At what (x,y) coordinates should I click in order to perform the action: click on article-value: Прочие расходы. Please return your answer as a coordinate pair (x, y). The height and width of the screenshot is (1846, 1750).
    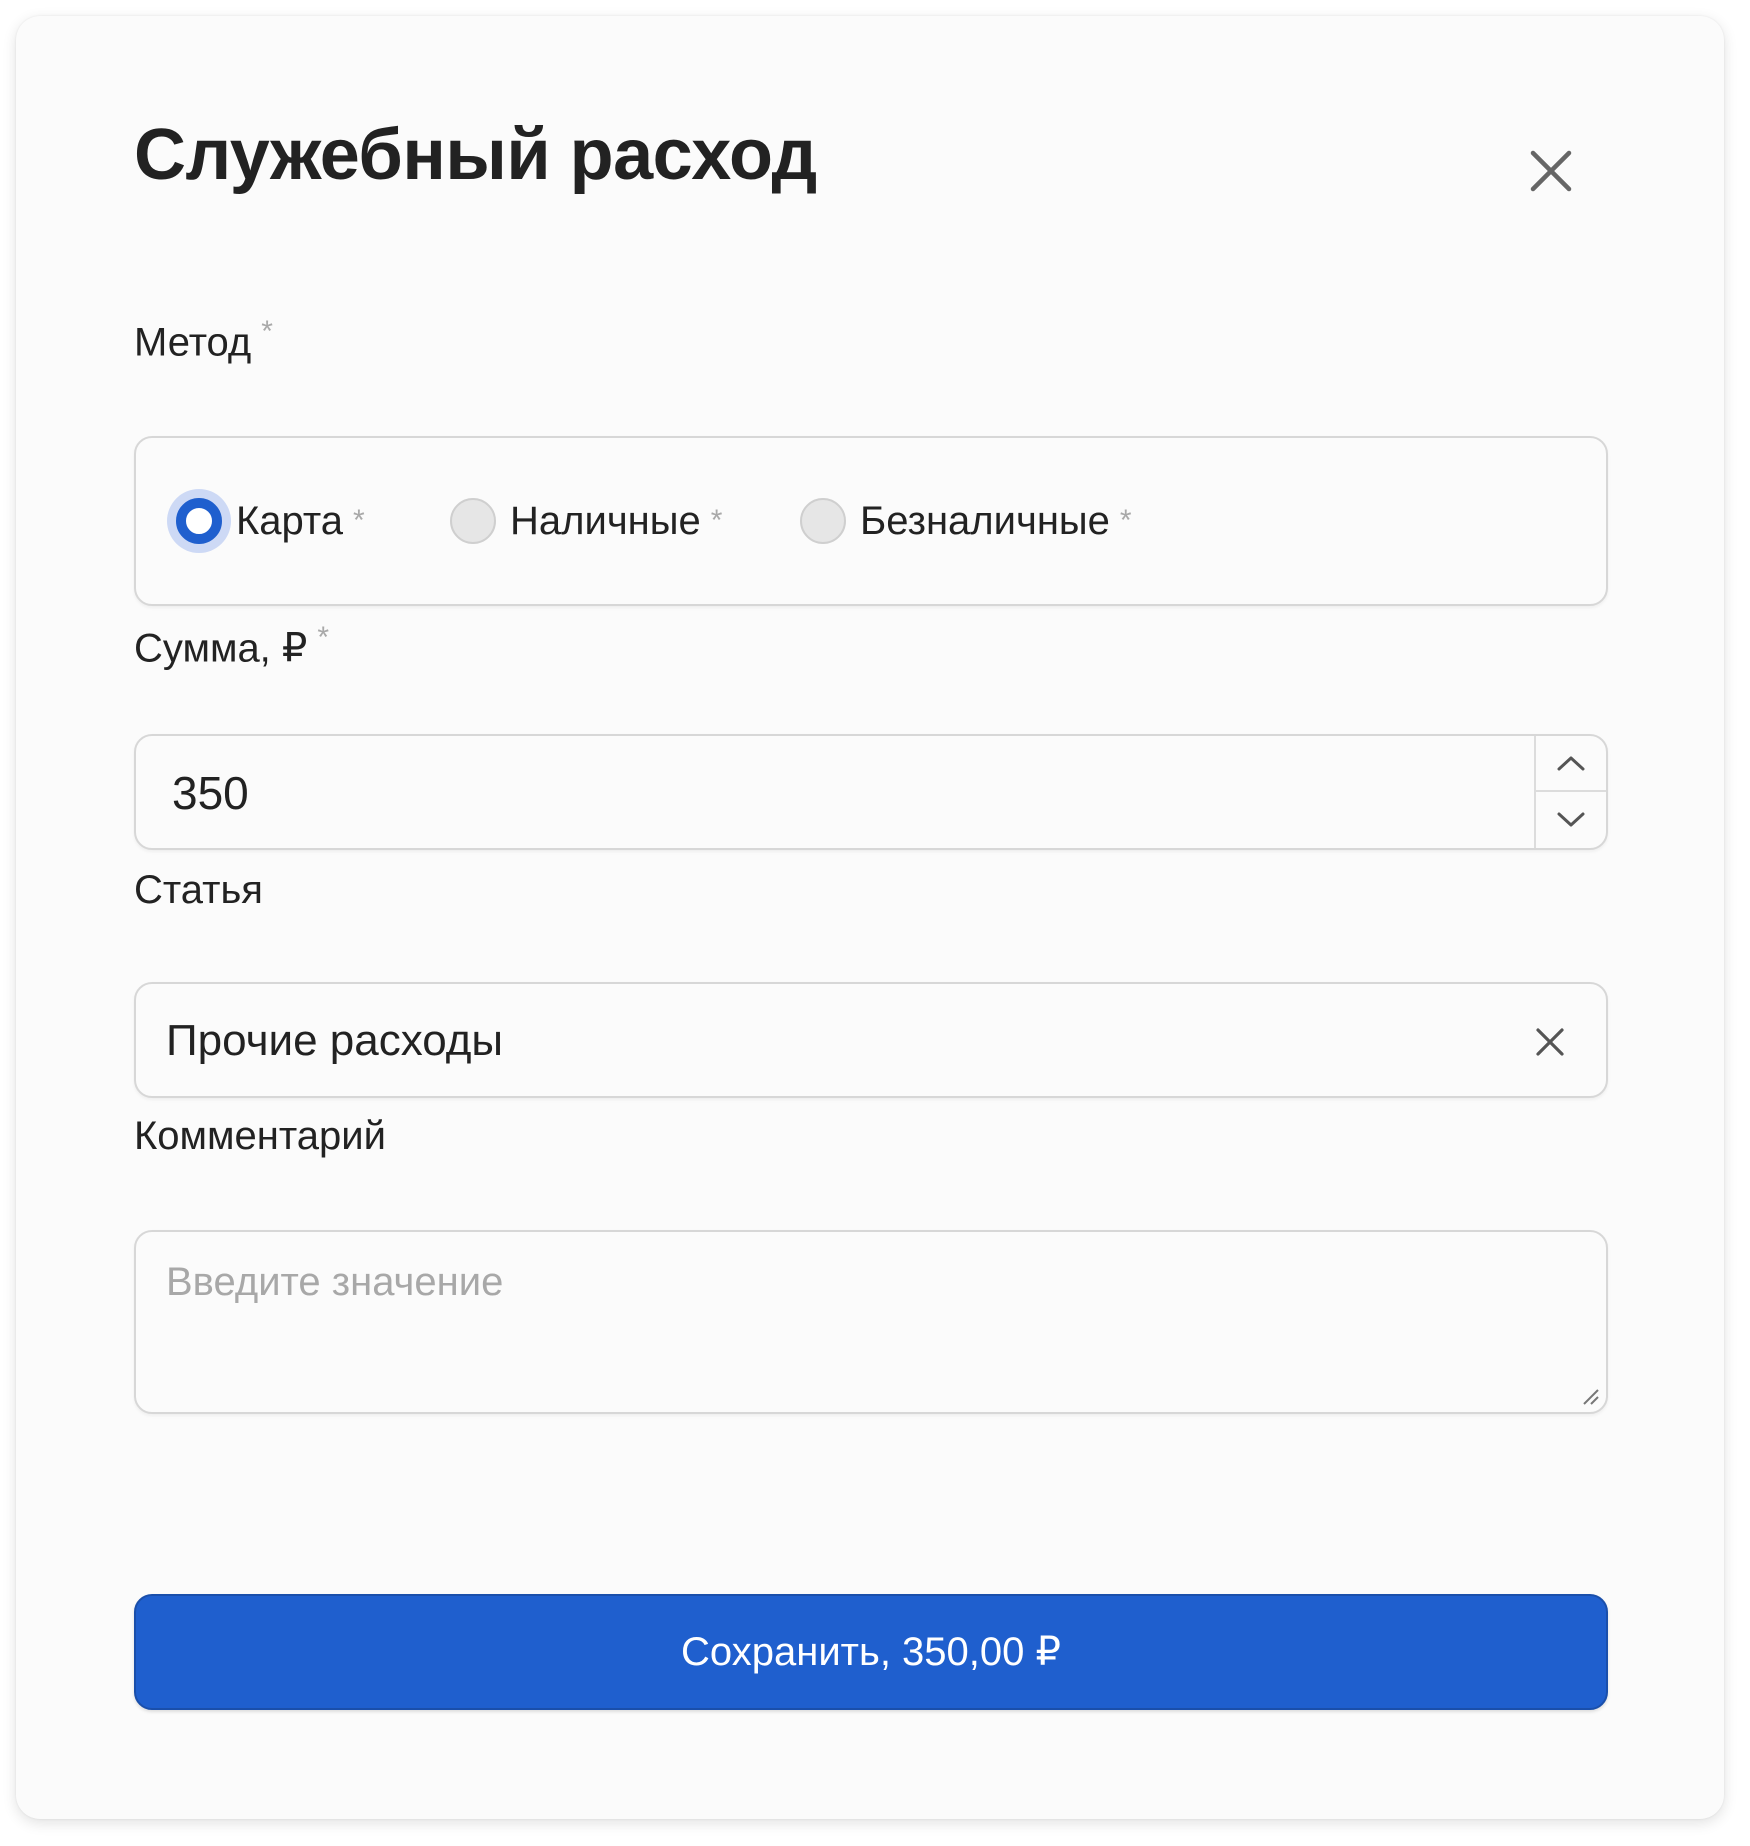
    Looking at the image, I should click on (335, 1040).